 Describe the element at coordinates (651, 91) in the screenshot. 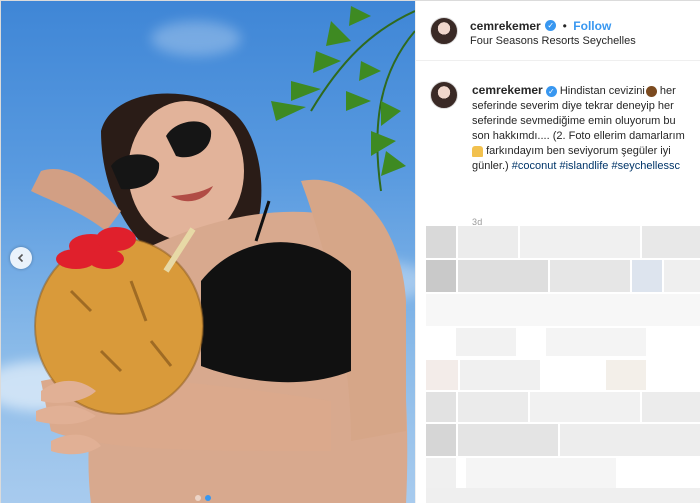

I see `coconut-emoji-icon` at that location.